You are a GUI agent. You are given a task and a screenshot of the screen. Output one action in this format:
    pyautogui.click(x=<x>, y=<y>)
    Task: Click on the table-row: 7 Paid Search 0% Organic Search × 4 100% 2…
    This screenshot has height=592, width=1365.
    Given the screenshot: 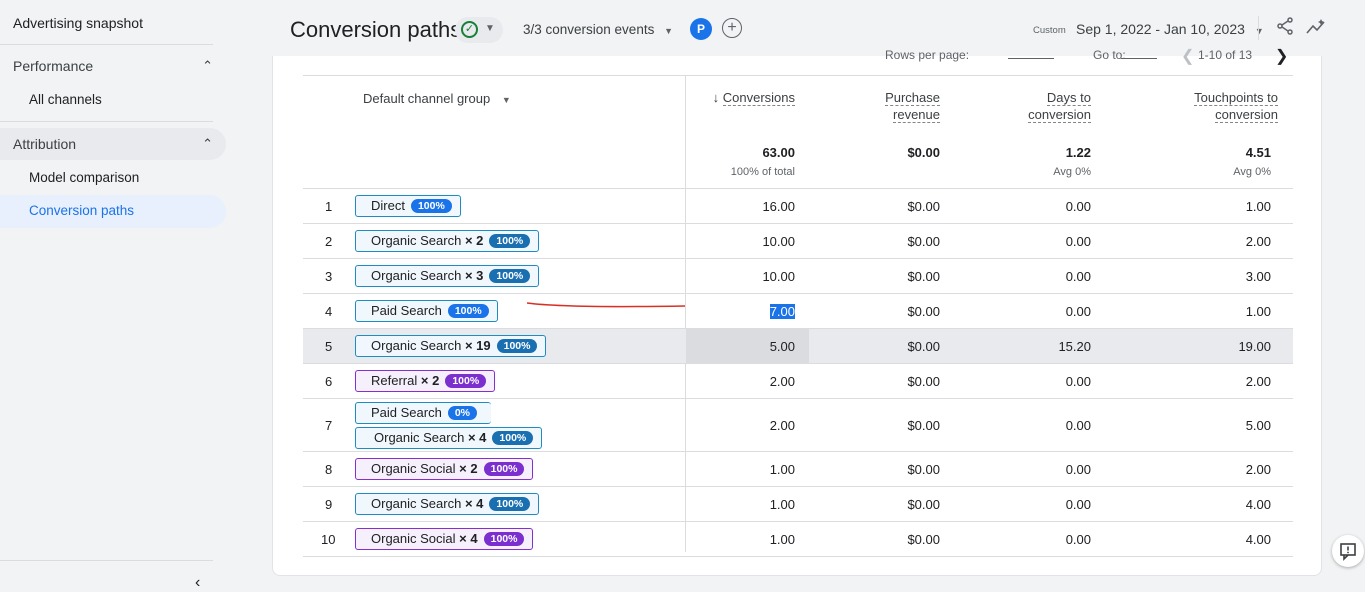 What is the action you would take?
    pyautogui.click(x=798, y=425)
    